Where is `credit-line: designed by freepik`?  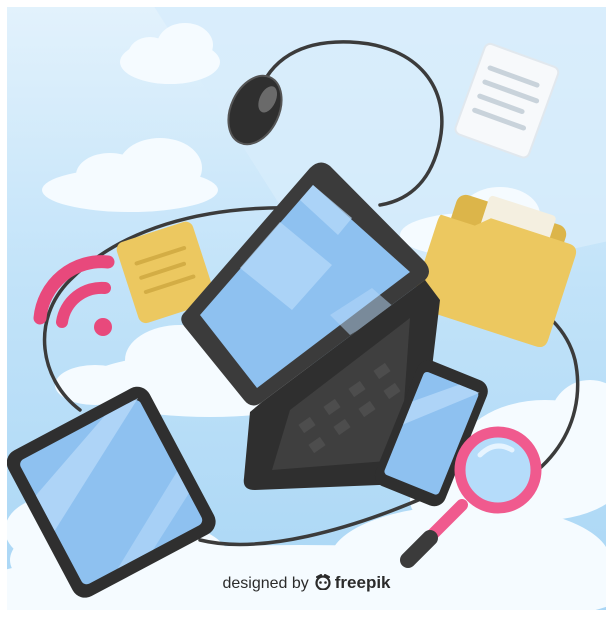 credit-line: designed by freepik is located at coordinates (306, 584).